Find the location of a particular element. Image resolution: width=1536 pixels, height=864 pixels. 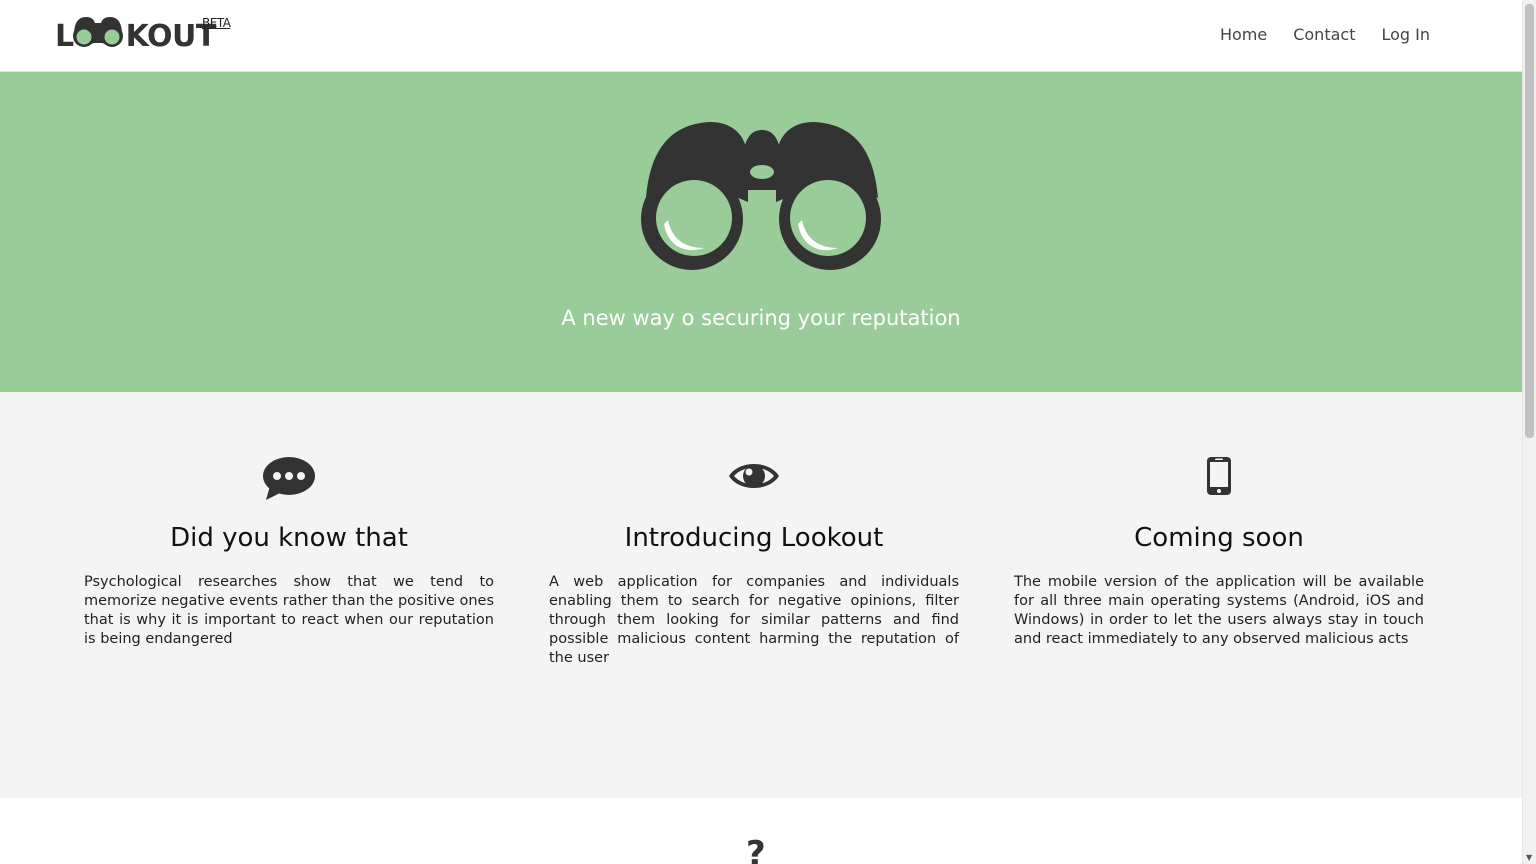

main-nav: Home Contact Log In is located at coordinates (1325, 34).